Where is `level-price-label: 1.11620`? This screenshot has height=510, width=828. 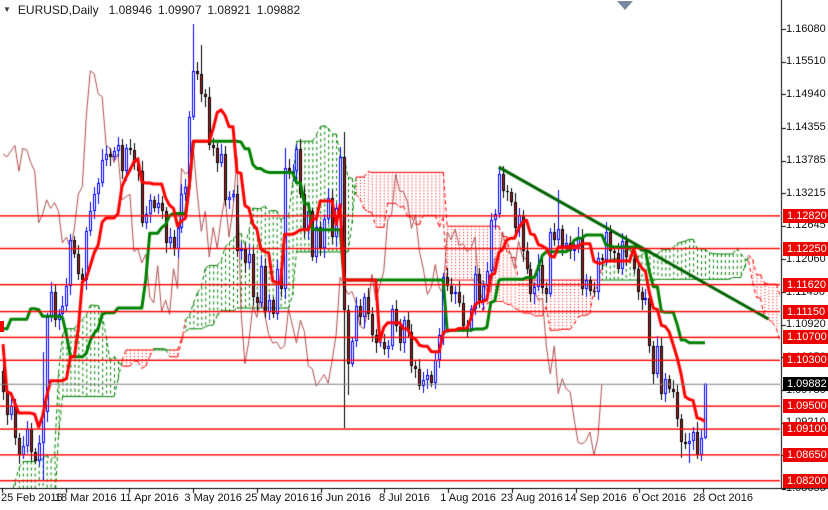
level-price-label: 1.11620 is located at coordinates (805, 284).